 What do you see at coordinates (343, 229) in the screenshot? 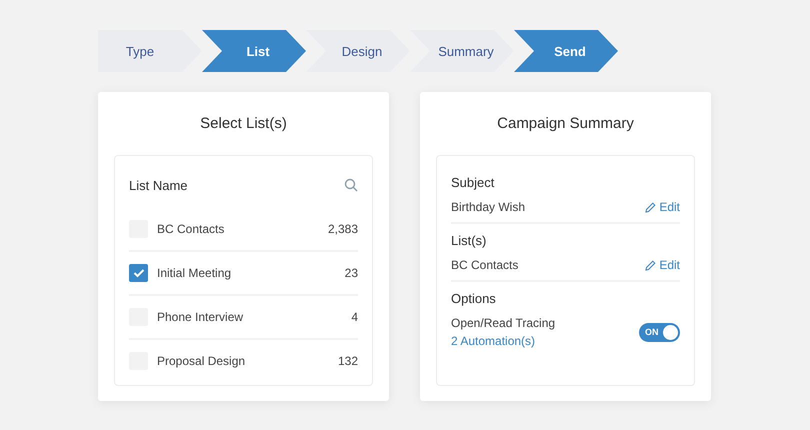
I see `list-count: 2,383` at bounding box center [343, 229].